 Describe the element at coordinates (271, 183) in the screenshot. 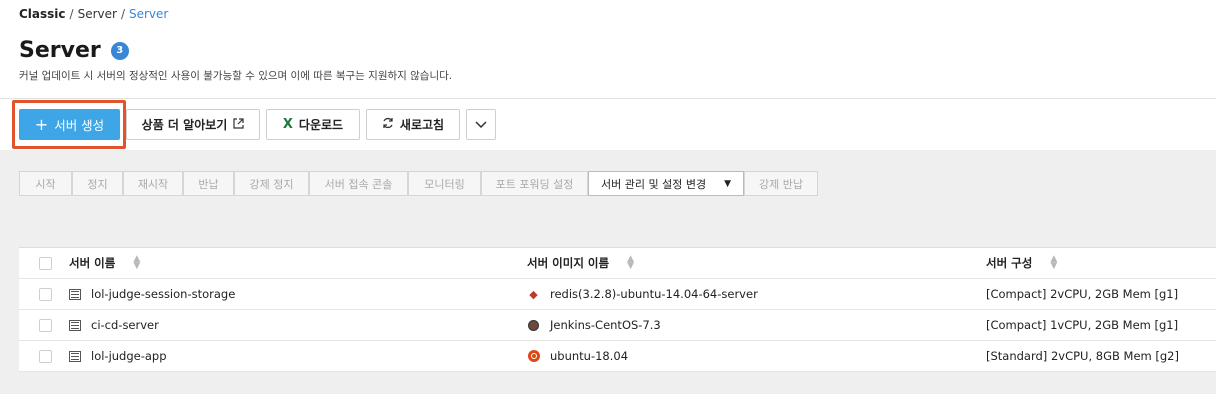

I see `force-stop-button: 강제 정지` at that location.